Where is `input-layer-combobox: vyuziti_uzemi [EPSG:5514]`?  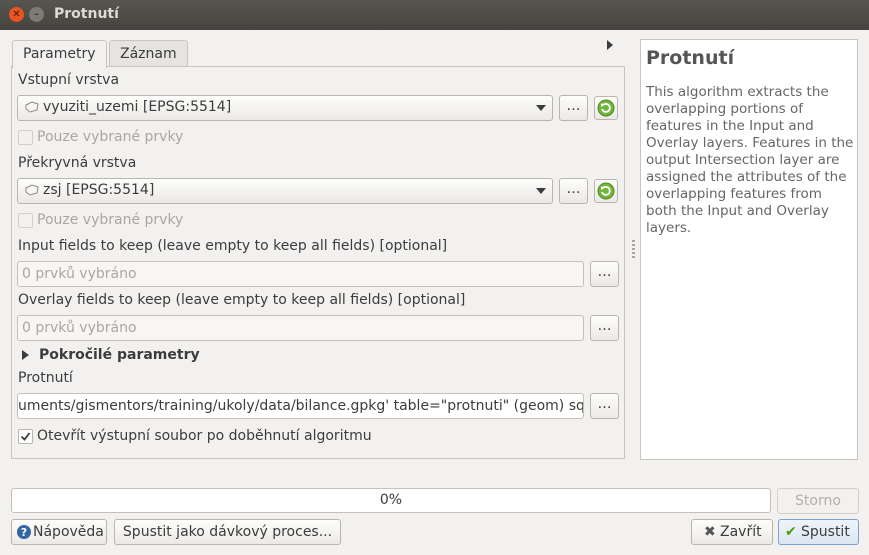 input-layer-combobox: vyuziti_uzemi [EPSG:5514] is located at coordinates (285, 108).